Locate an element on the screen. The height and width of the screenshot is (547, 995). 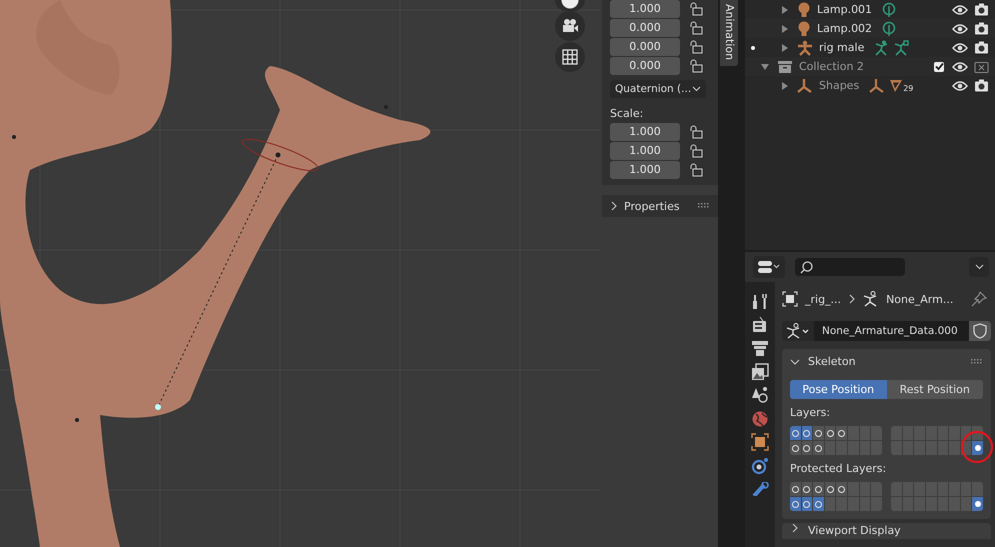
object-square-icon is located at coordinates (760, 442).